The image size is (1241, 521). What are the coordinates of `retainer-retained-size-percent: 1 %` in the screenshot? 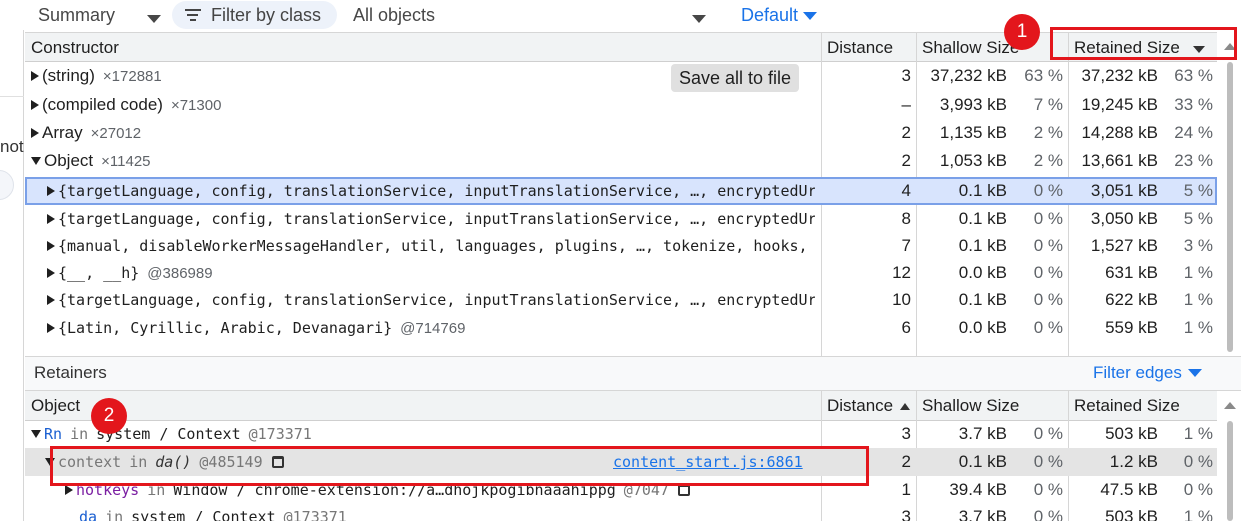 It's located at (1198, 433).